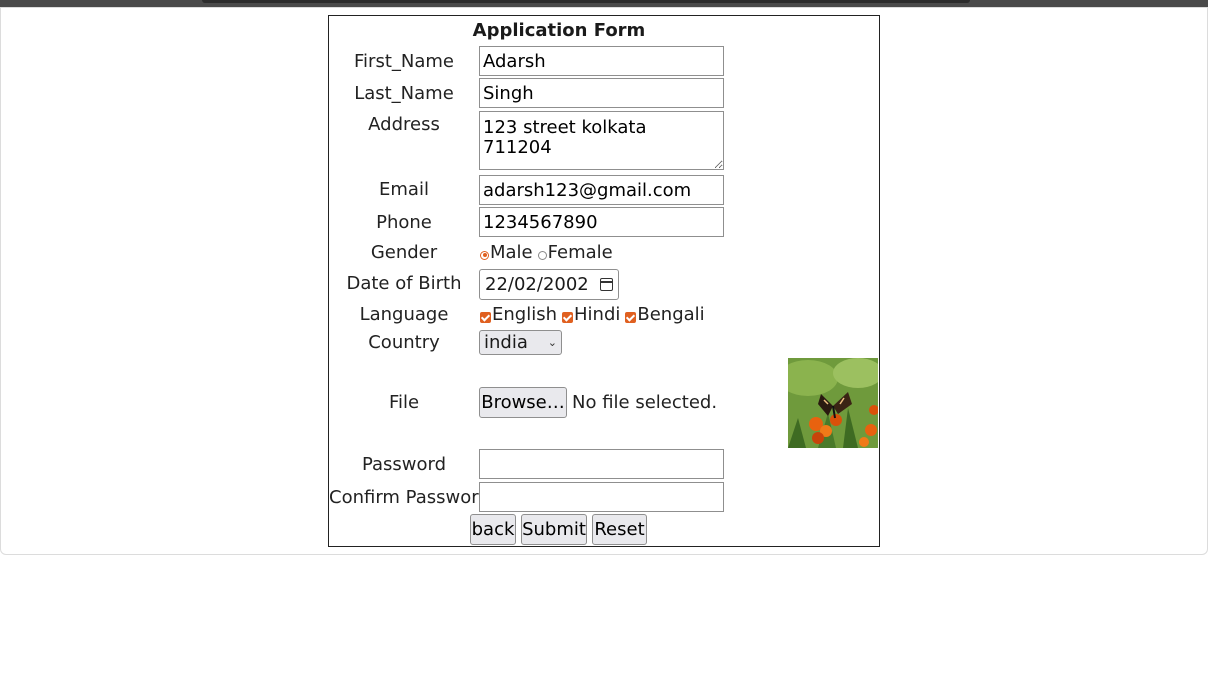 The height and width of the screenshot is (695, 1208). What do you see at coordinates (484, 255) in the screenshot?
I see `gender-male-radio` at bounding box center [484, 255].